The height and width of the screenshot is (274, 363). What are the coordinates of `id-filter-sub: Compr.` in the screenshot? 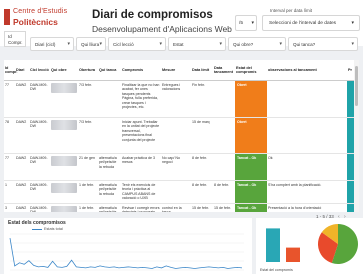 It's located at (15, 42).